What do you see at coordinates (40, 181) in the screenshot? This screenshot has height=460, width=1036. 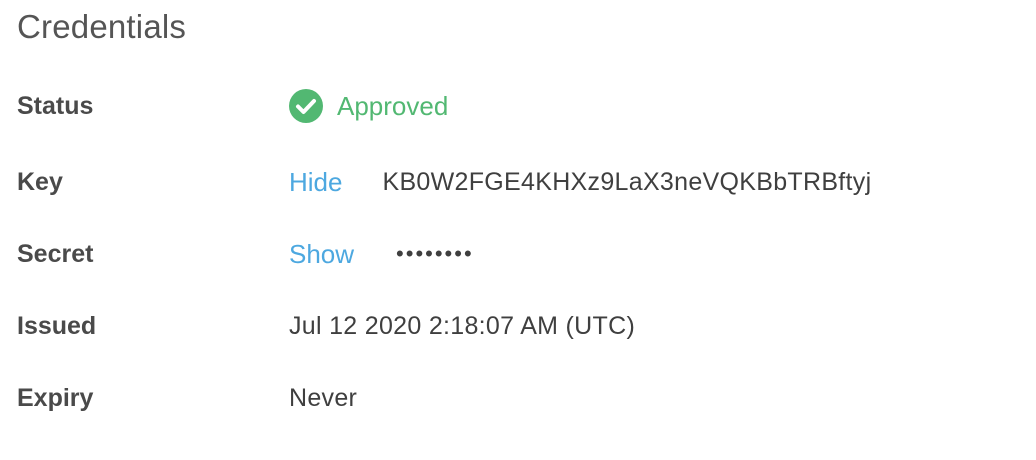 I see `key-label: Key` at bounding box center [40, 181].